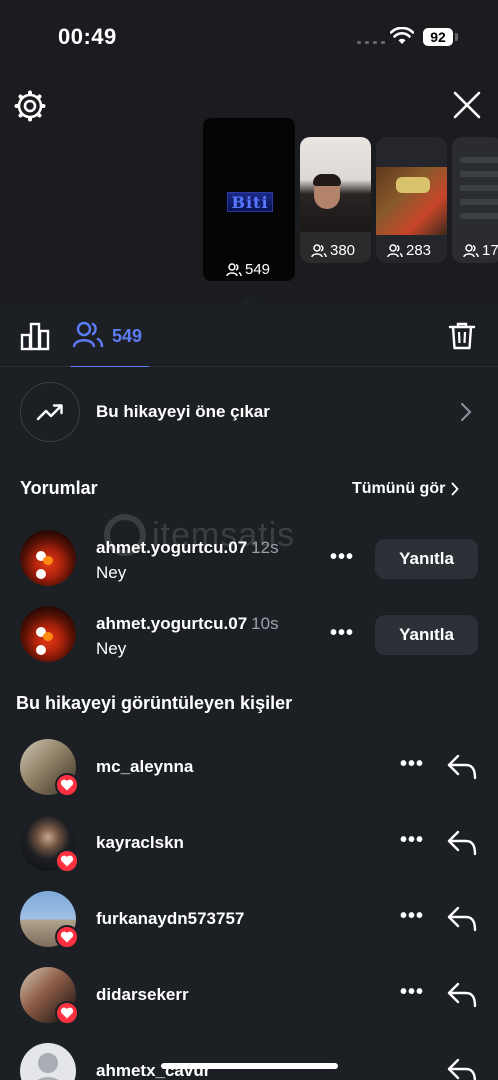  What do you see at coordinates (154, 703) in the screenshot?
I see `viewers-title: Bu hikayeyi görüntüleyen kişiler` at bounding box center [154, 703].